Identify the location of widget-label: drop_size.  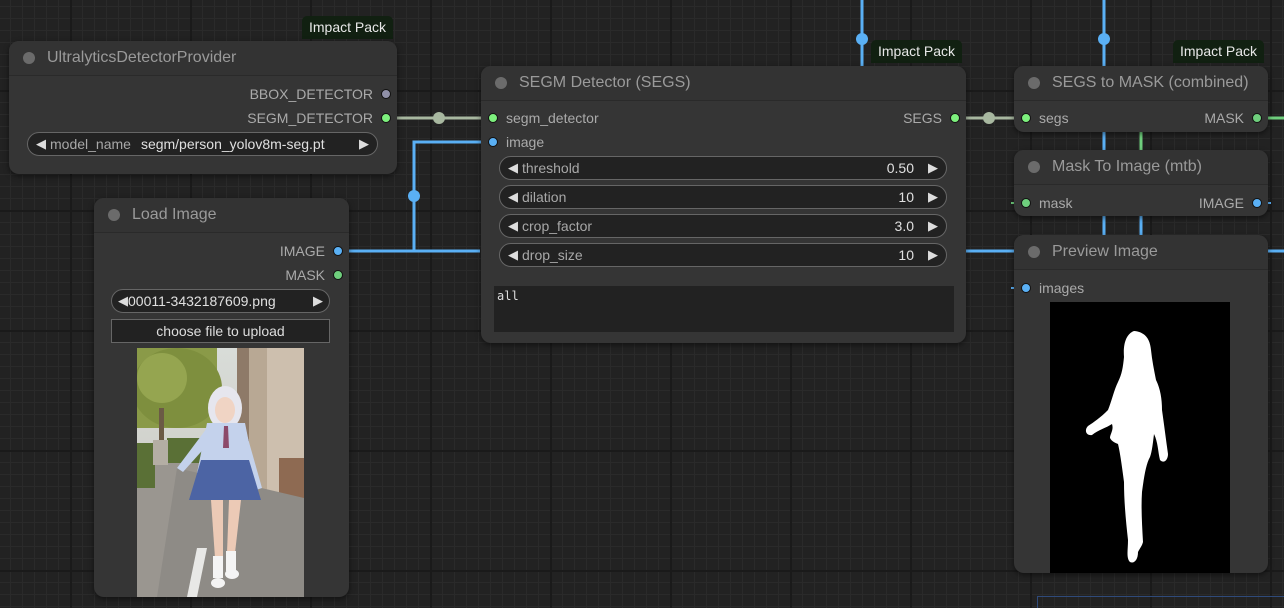
(552, 255).